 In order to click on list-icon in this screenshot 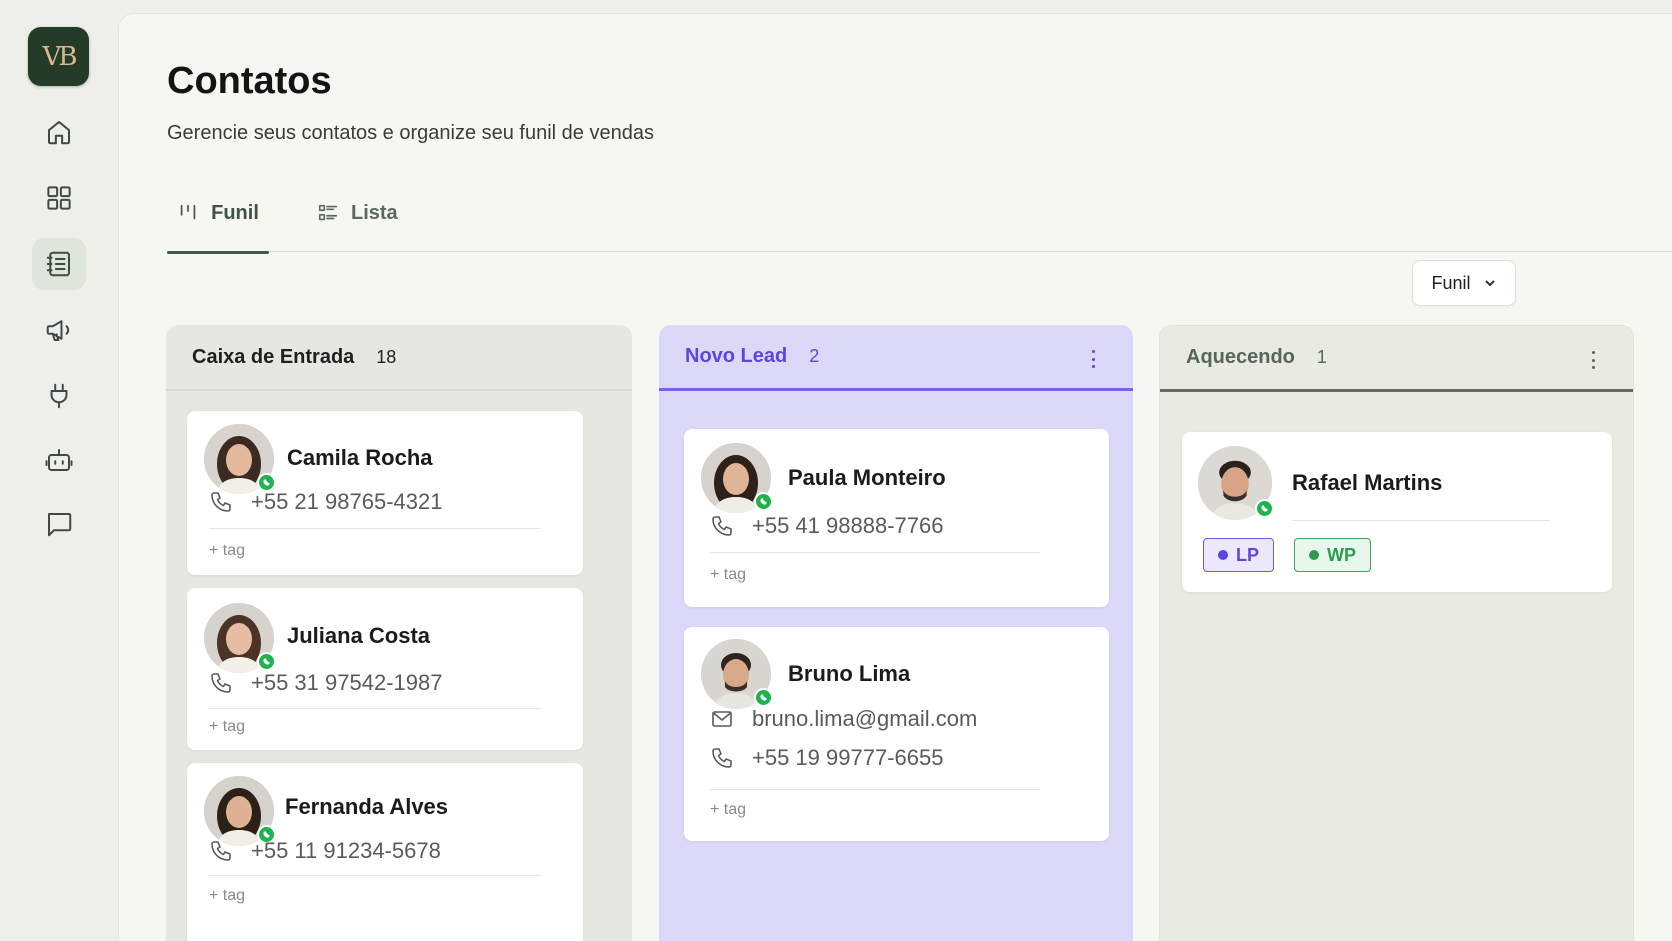, I will do `click(328, 212)`.